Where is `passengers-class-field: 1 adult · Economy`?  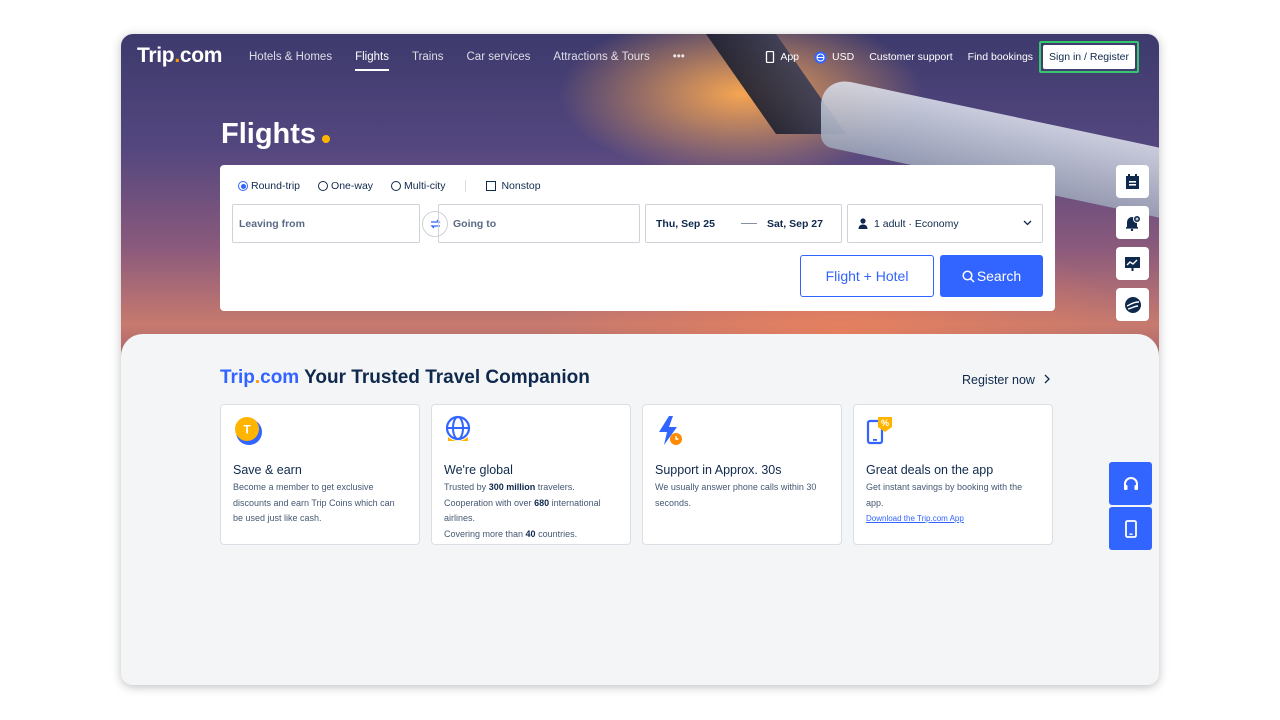
passengers-class-field: 1 adult · Economy is located at coordinates (945, 223).